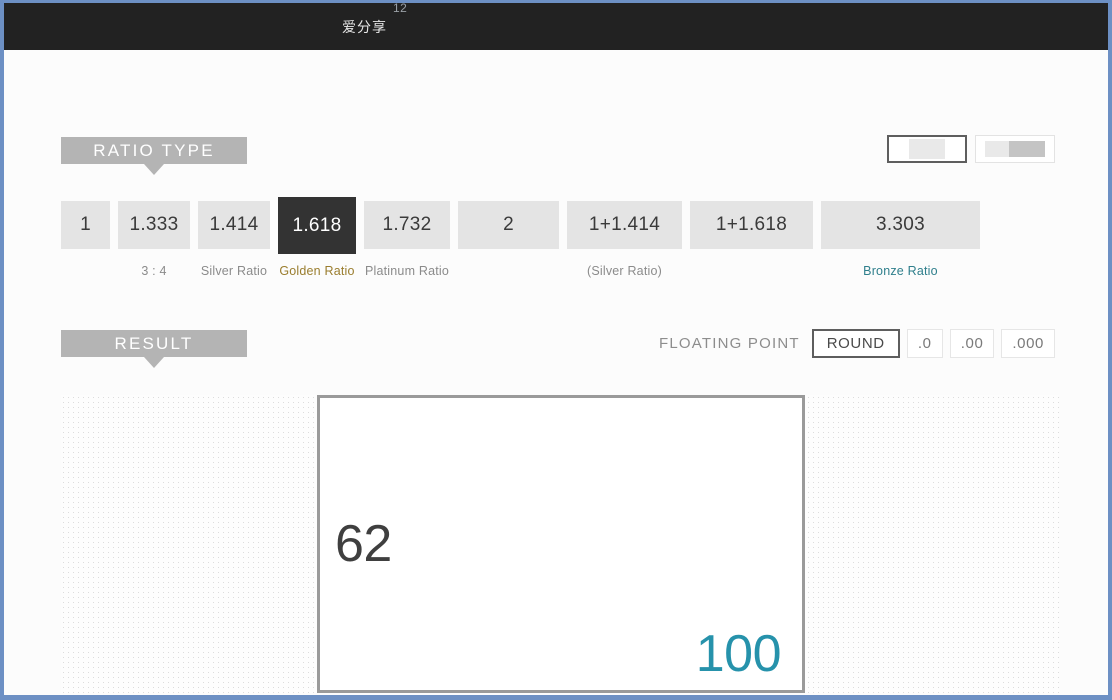 This screenshot has width=1112, height=700. What do you see at coordinates (317, 225) in the screenshot?
I see `ratio-button-1.618: 1.618` at bounding box center [317, 225].